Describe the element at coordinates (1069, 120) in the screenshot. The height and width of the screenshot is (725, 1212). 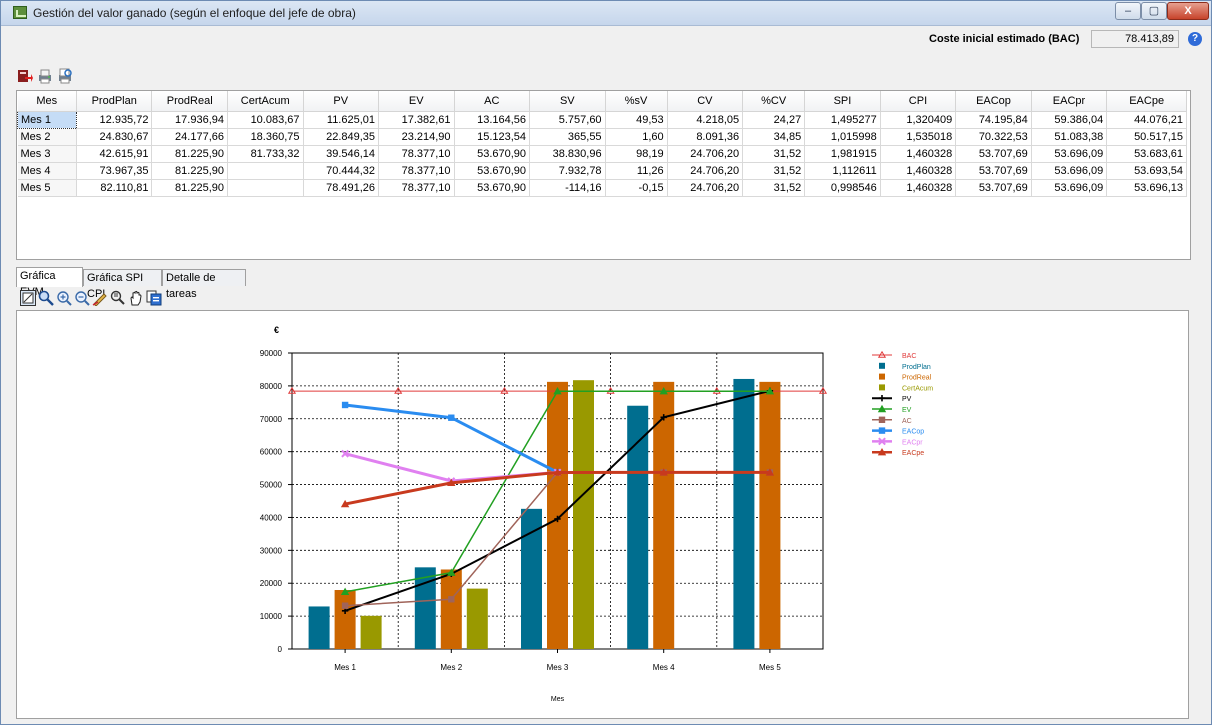
I see `table-cell: 59.386,04` at that location.